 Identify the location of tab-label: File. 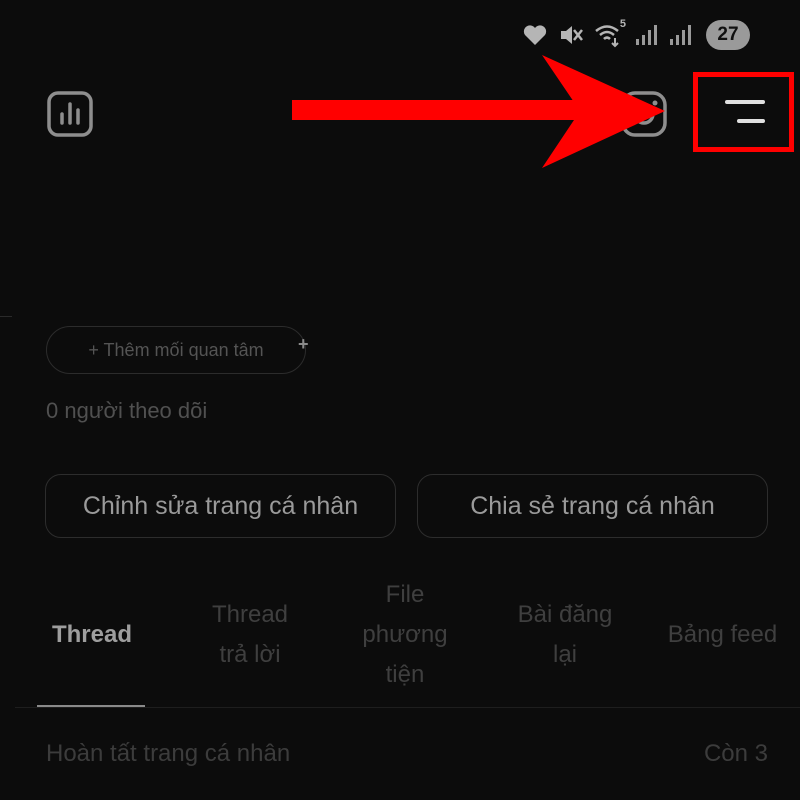
(405, 594).